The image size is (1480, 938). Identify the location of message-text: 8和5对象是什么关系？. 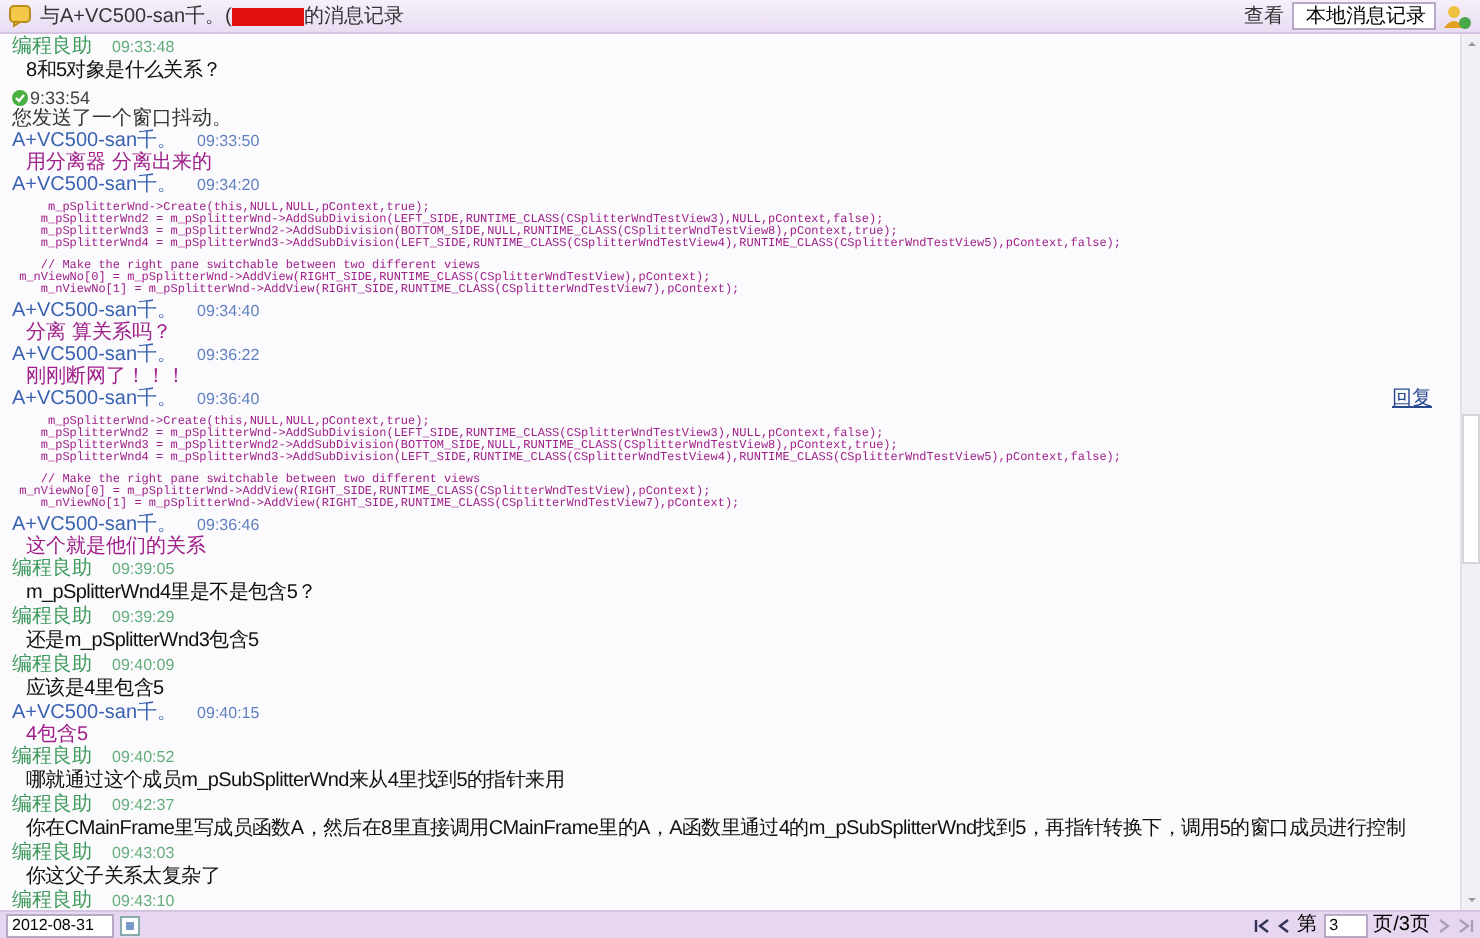
(124, 72).